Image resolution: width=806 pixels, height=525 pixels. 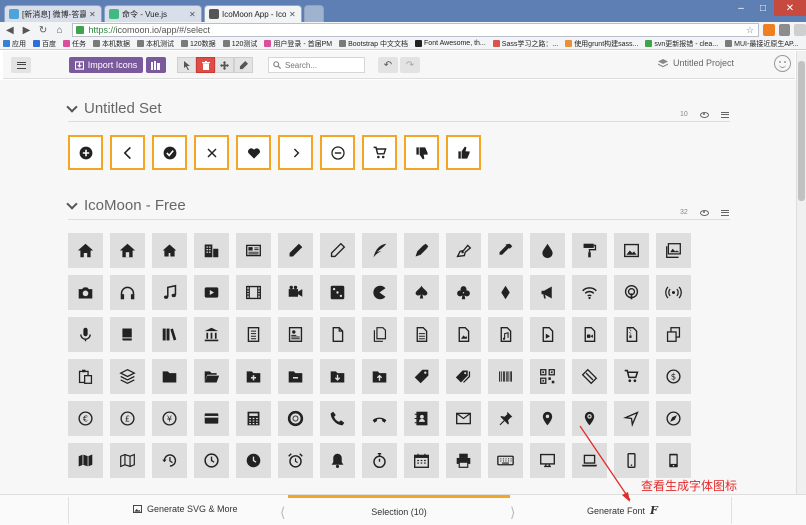 I want to click on bookmark-item: 本机数据, so click(x=111, y=44).